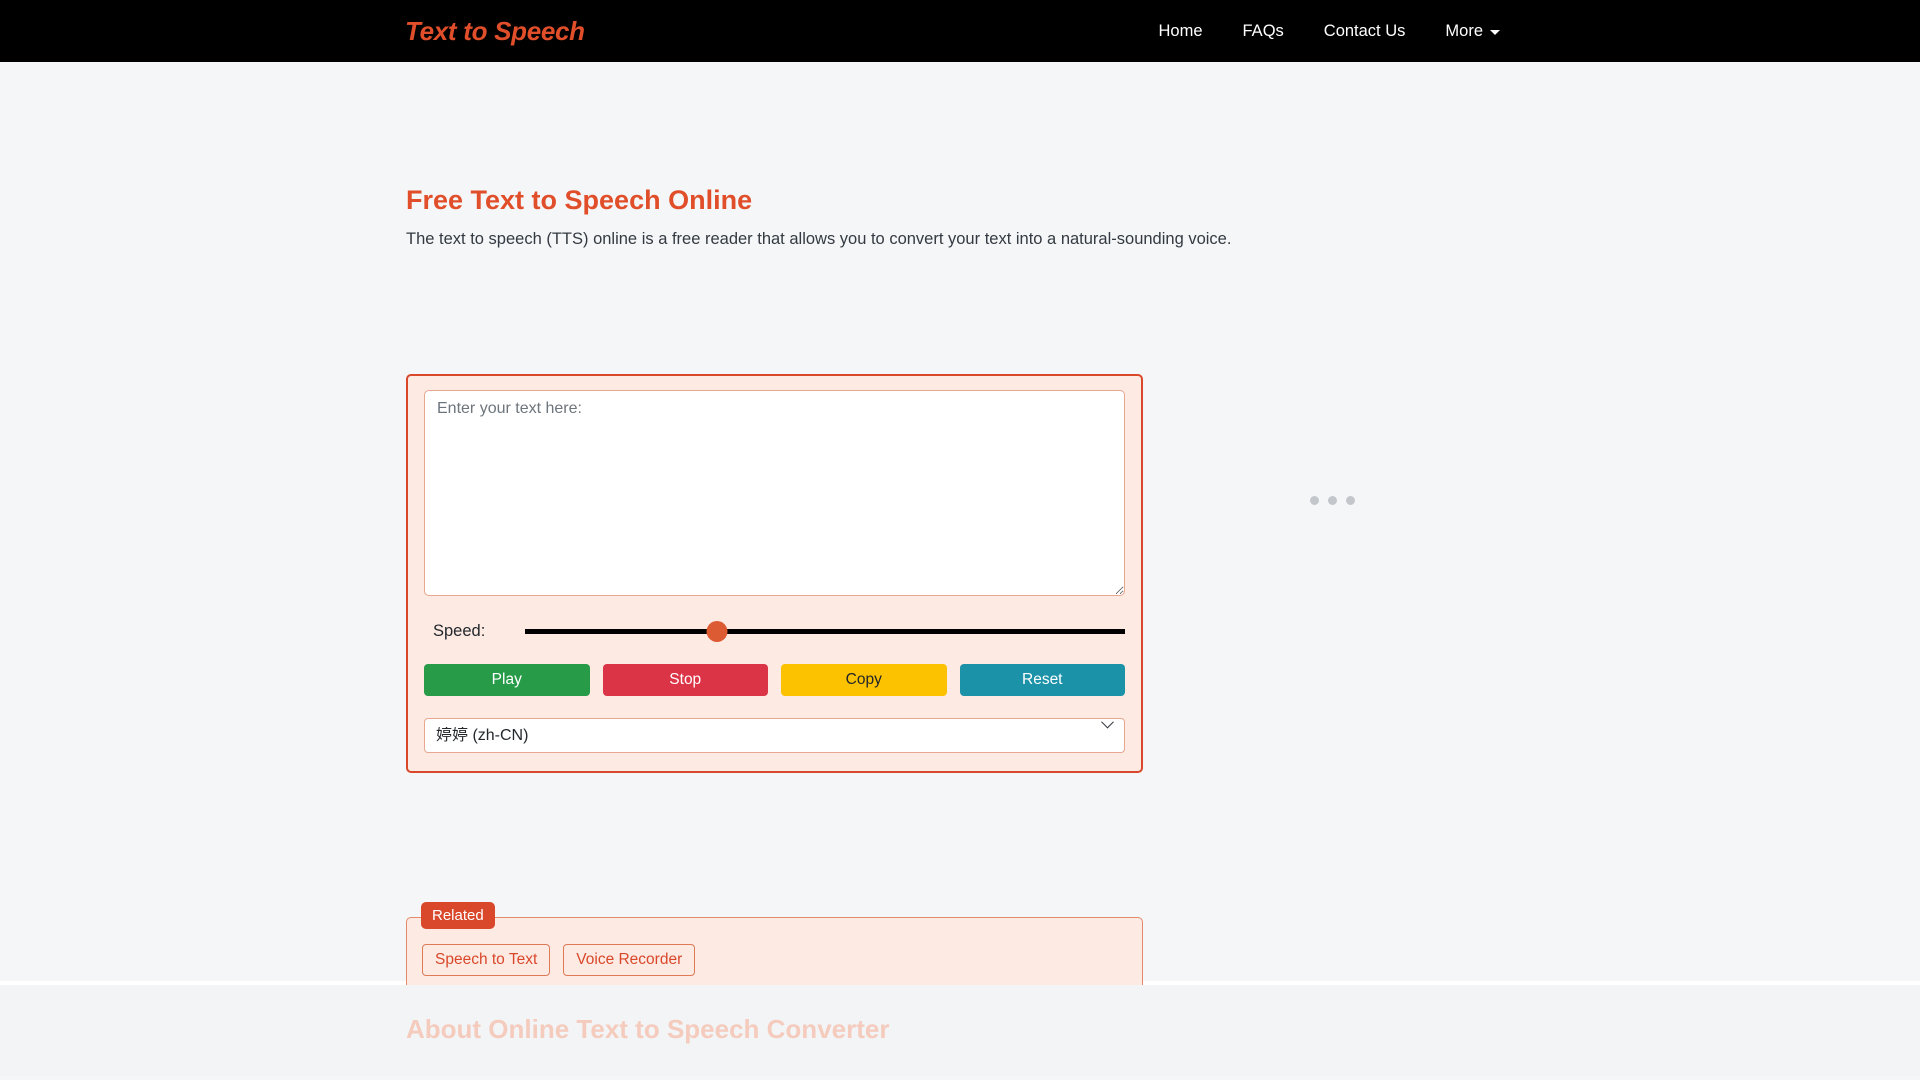 This screenshot has width=1920, height=1080. What do you see at coordinates (458, 915) in the screenshot?
I see `related-badge: Related` at bounding box center [458, 915].